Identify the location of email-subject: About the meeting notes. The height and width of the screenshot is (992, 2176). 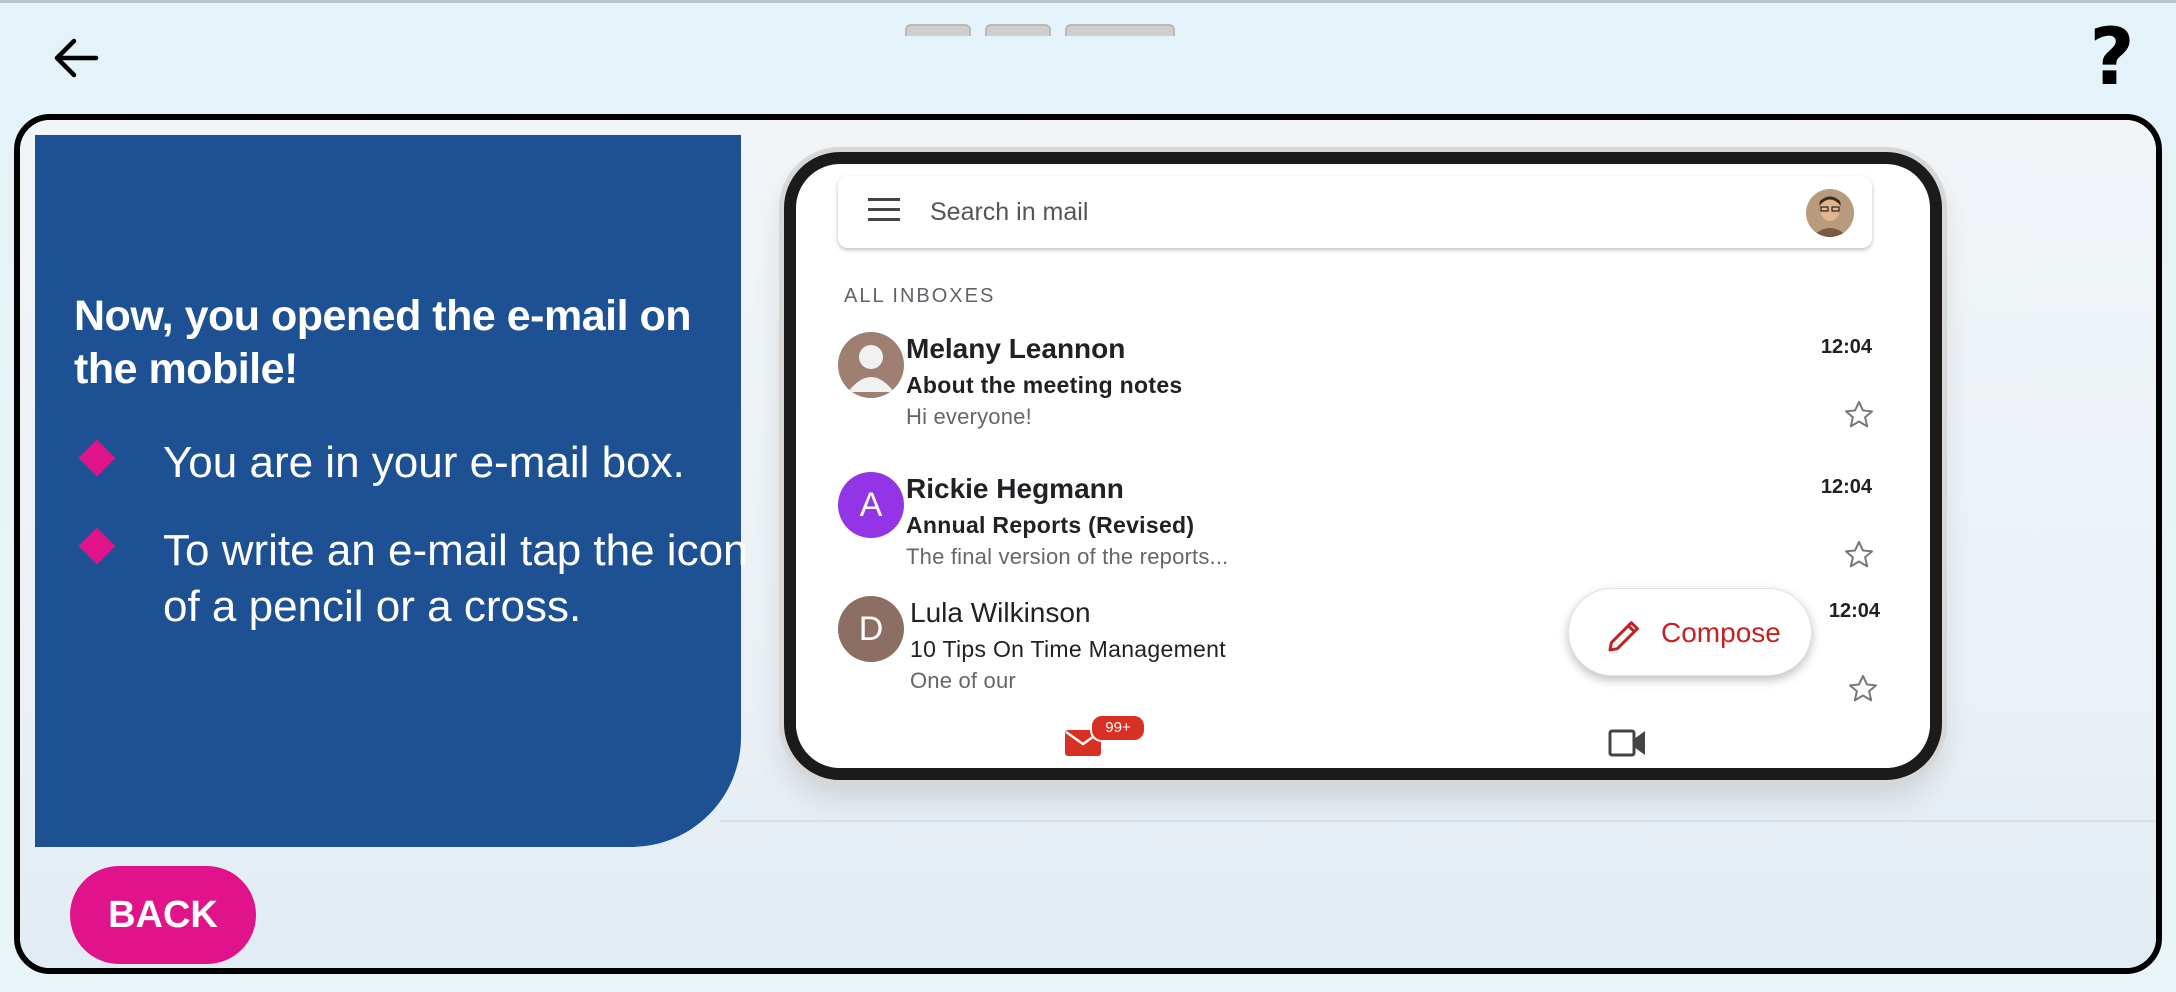
(1044, 385).